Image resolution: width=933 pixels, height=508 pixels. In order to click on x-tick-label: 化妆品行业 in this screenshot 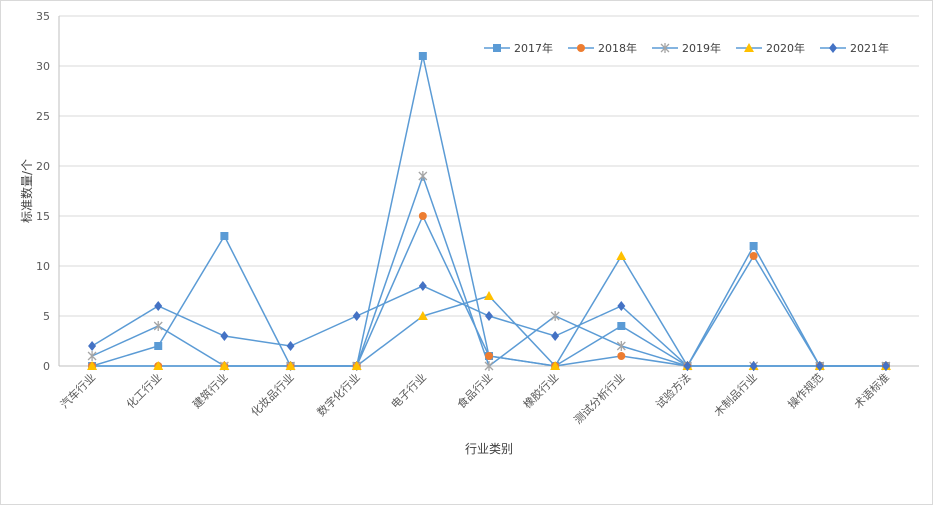, I will do `click(272, 394)`.